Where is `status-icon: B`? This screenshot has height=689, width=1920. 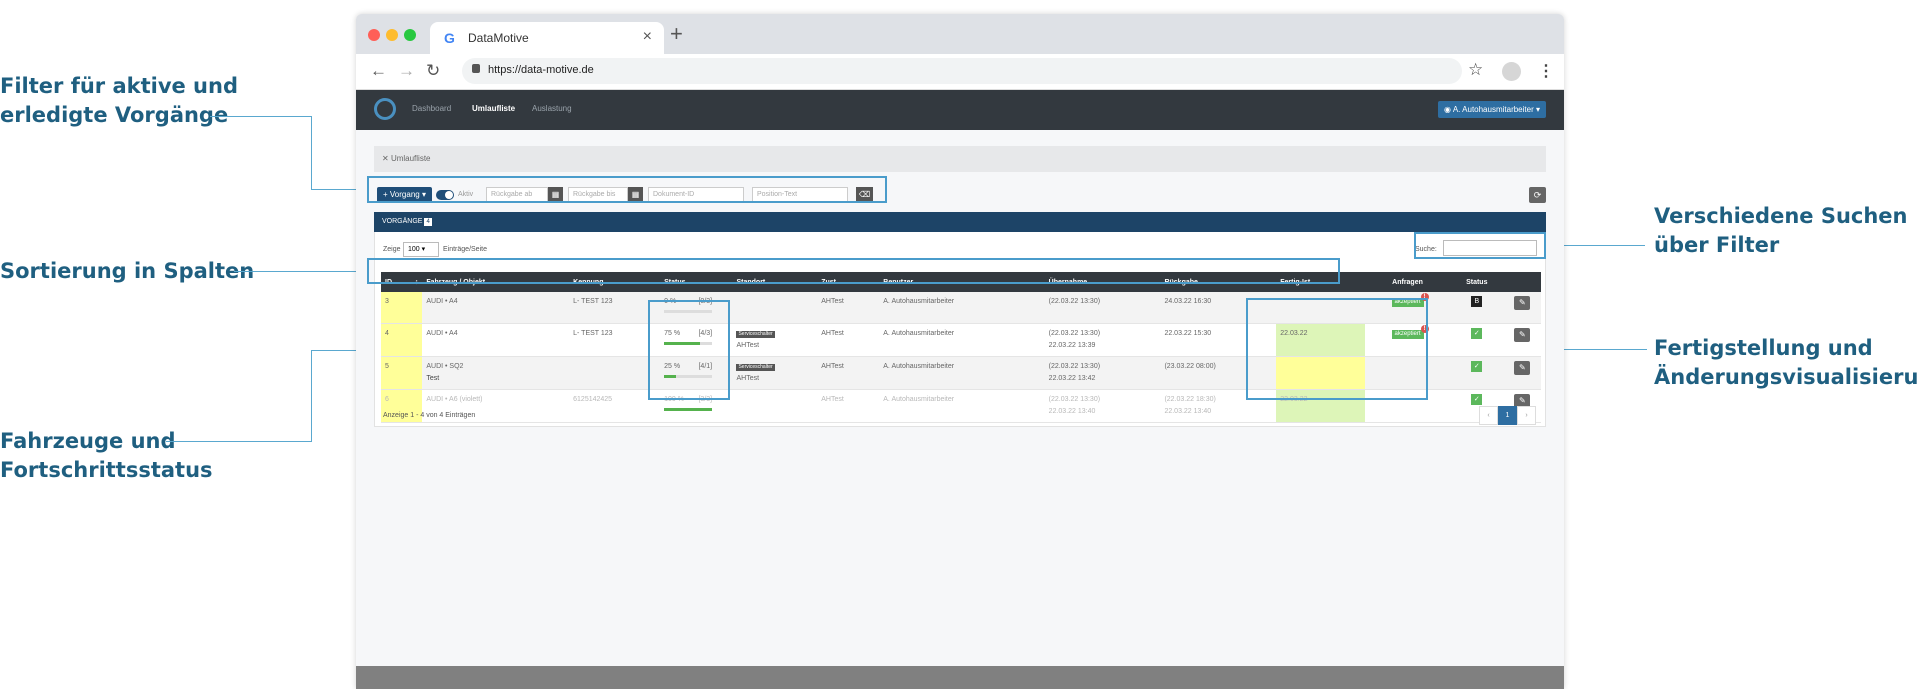
status-icon: B is located at coordinates (1477, 301).